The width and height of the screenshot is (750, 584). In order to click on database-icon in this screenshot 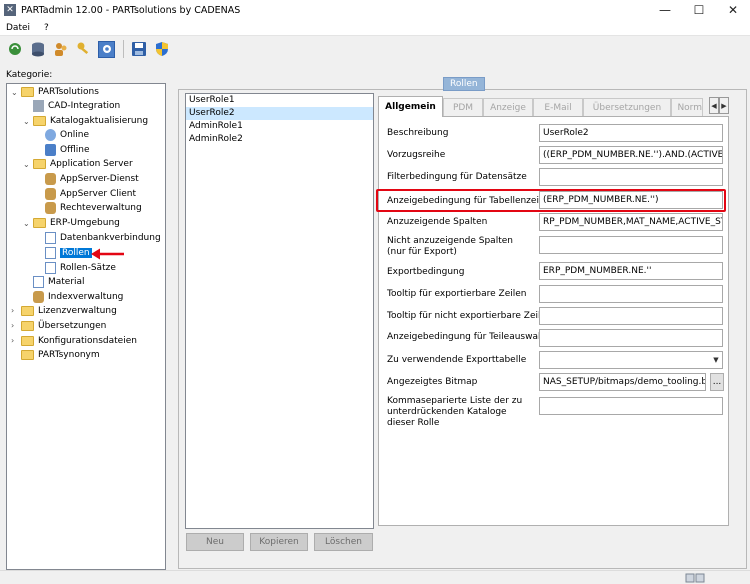, I will do `click(37, 49)`.